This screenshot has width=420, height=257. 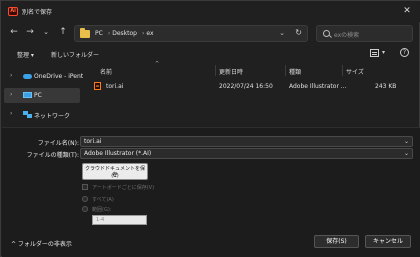 What do you see at coordinates (123, 188) in the screenshot?
I see `artboard-option-label: アートボードごとに保存(V)` at bounding box center [123, 188].